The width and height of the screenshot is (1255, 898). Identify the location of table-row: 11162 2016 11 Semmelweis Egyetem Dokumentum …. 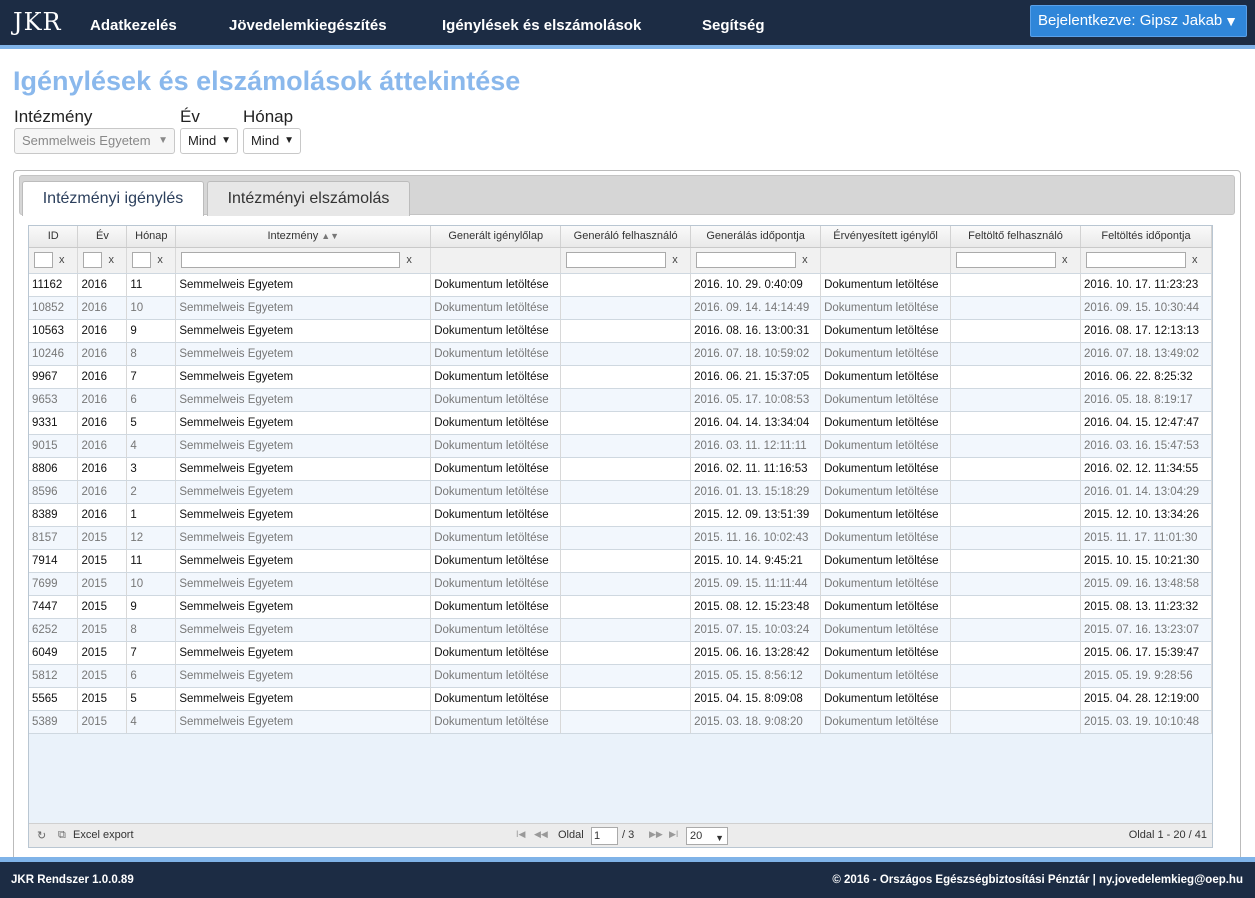
(620, 285).